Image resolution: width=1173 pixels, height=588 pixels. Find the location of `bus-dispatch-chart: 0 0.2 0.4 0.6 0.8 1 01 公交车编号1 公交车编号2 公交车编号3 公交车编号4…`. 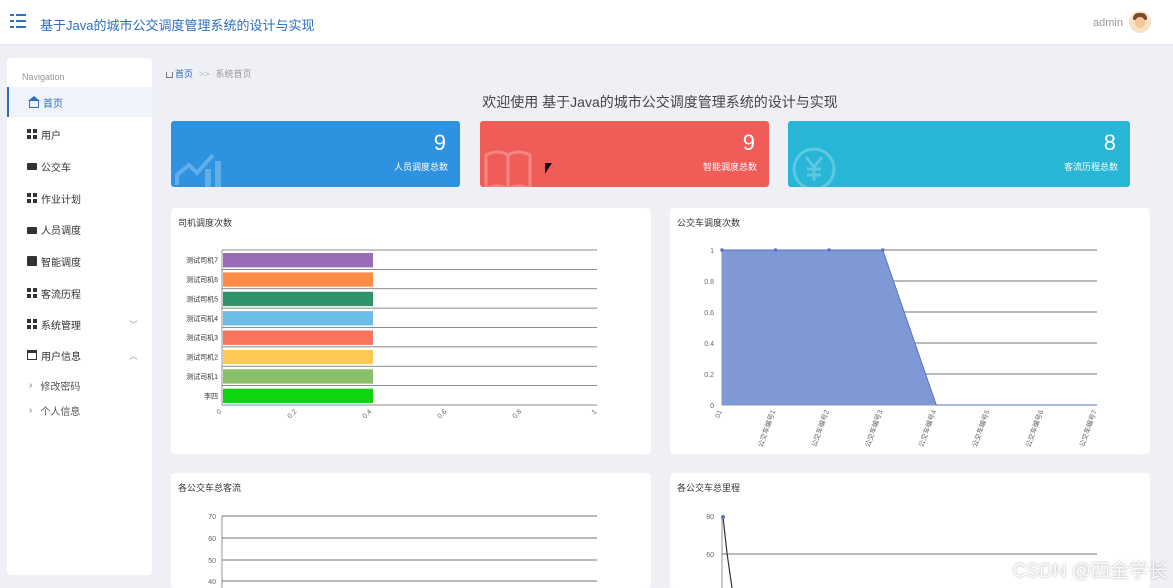

bus-dispatch-chart: 0 0.2 0.4 0.6 0.8 1 01 公交车编号1 公交车编号2 公交车编号3 公交车编号4… is located at coordinates (901, 348).